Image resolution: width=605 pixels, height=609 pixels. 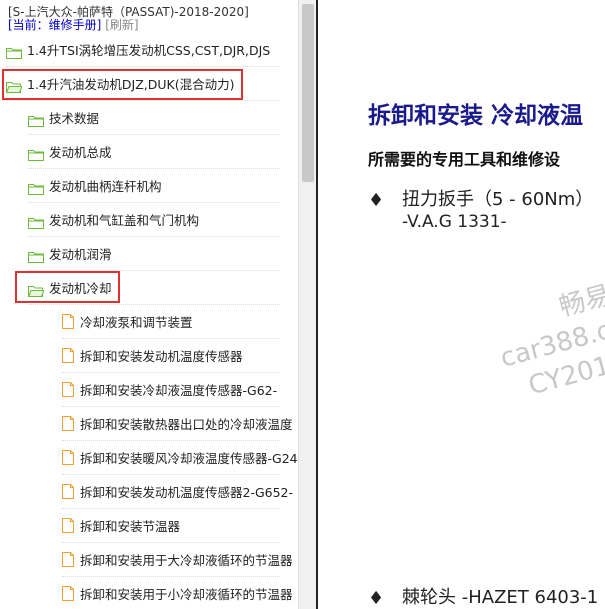 I want to click on tree-doc-item: 拆卸和安装发动机温度传感器, so click(x=171, y=356).